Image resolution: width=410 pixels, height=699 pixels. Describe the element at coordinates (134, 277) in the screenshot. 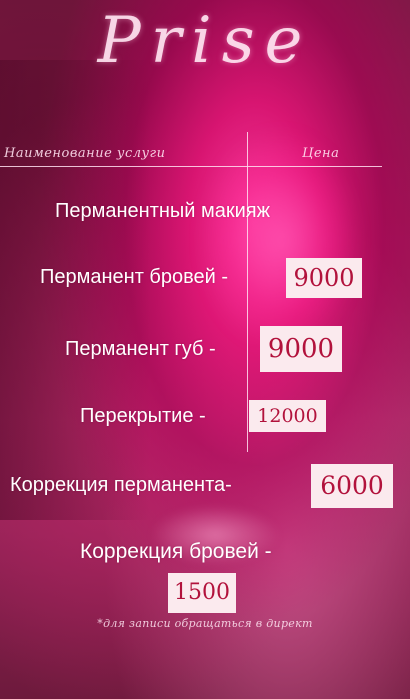

I see `service-name: Перманент бровей -` at that location.